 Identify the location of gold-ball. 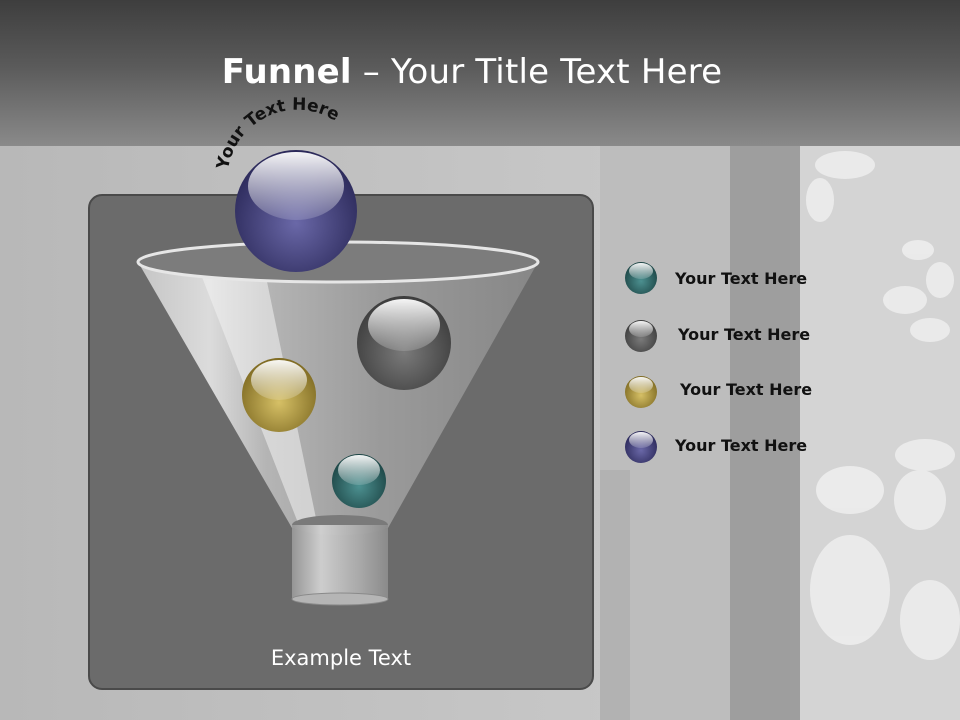
(279, 395).